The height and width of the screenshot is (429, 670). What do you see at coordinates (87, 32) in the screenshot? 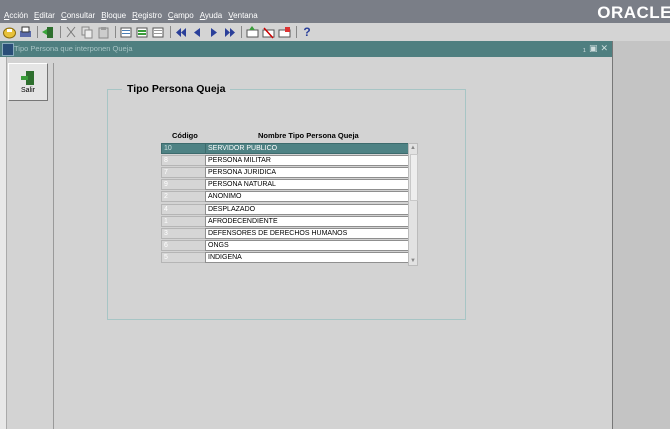
I see `copy-icon` at bounding box center [87, 32].